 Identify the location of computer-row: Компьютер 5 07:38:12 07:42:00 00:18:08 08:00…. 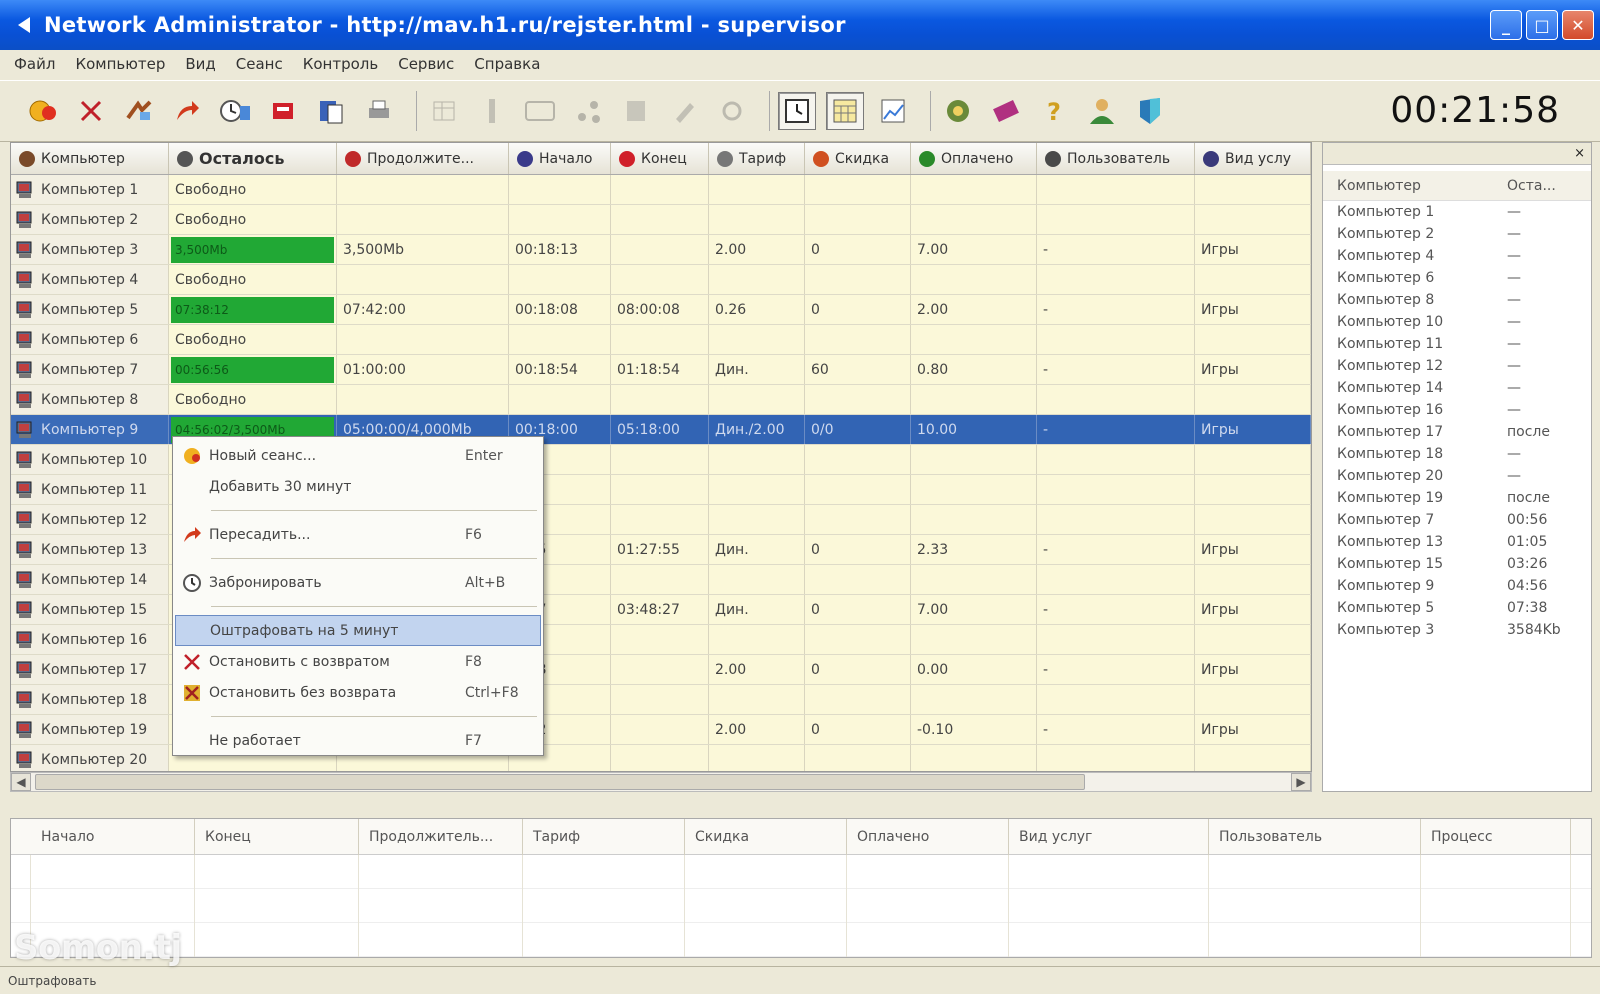
(661, 310).